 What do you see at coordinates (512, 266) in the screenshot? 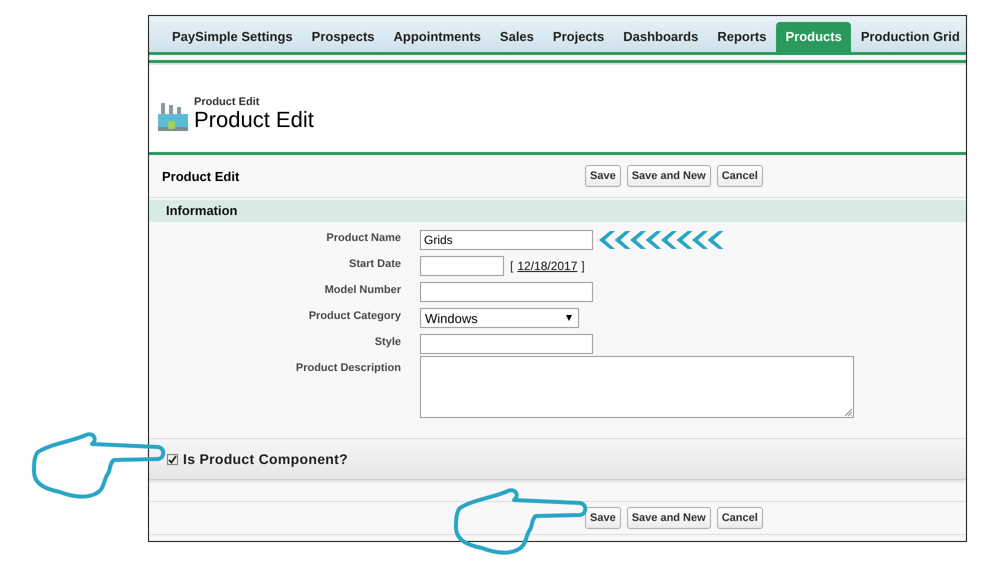
I see `bracket-text: [` at bounding box center [512, 266].